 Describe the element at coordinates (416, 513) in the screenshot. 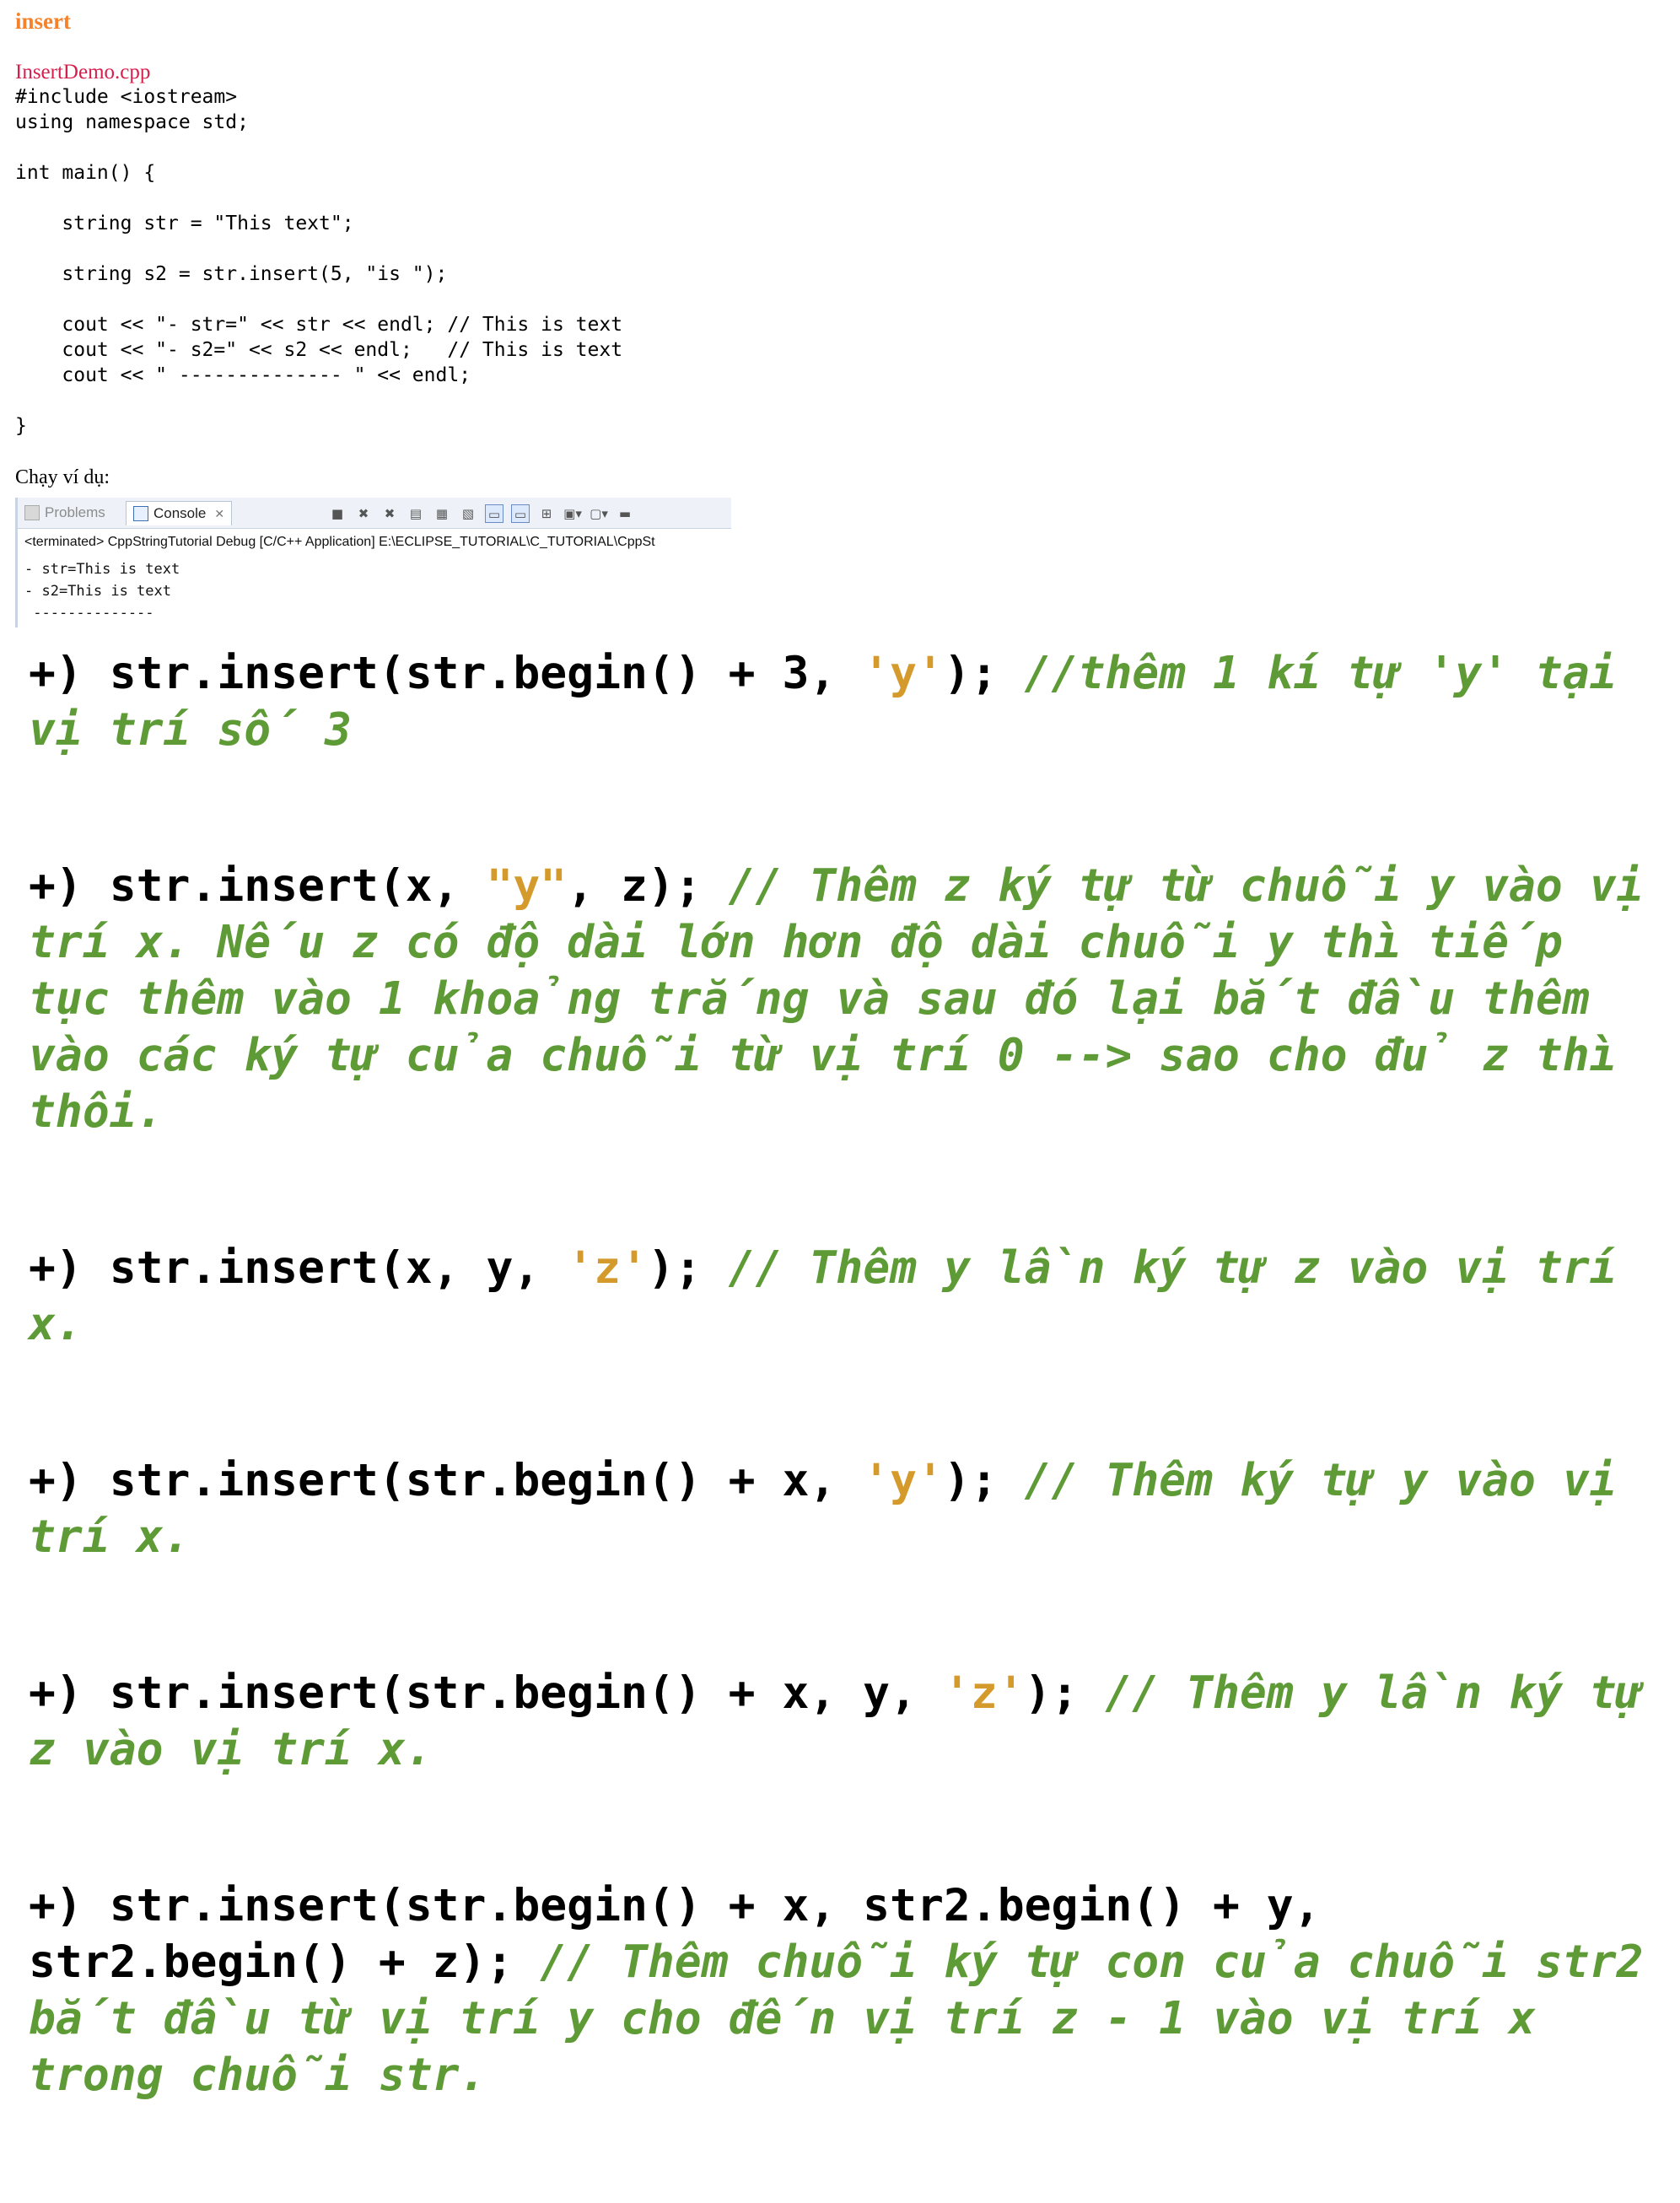

I see `clear-console-icon: ▤` at that location.